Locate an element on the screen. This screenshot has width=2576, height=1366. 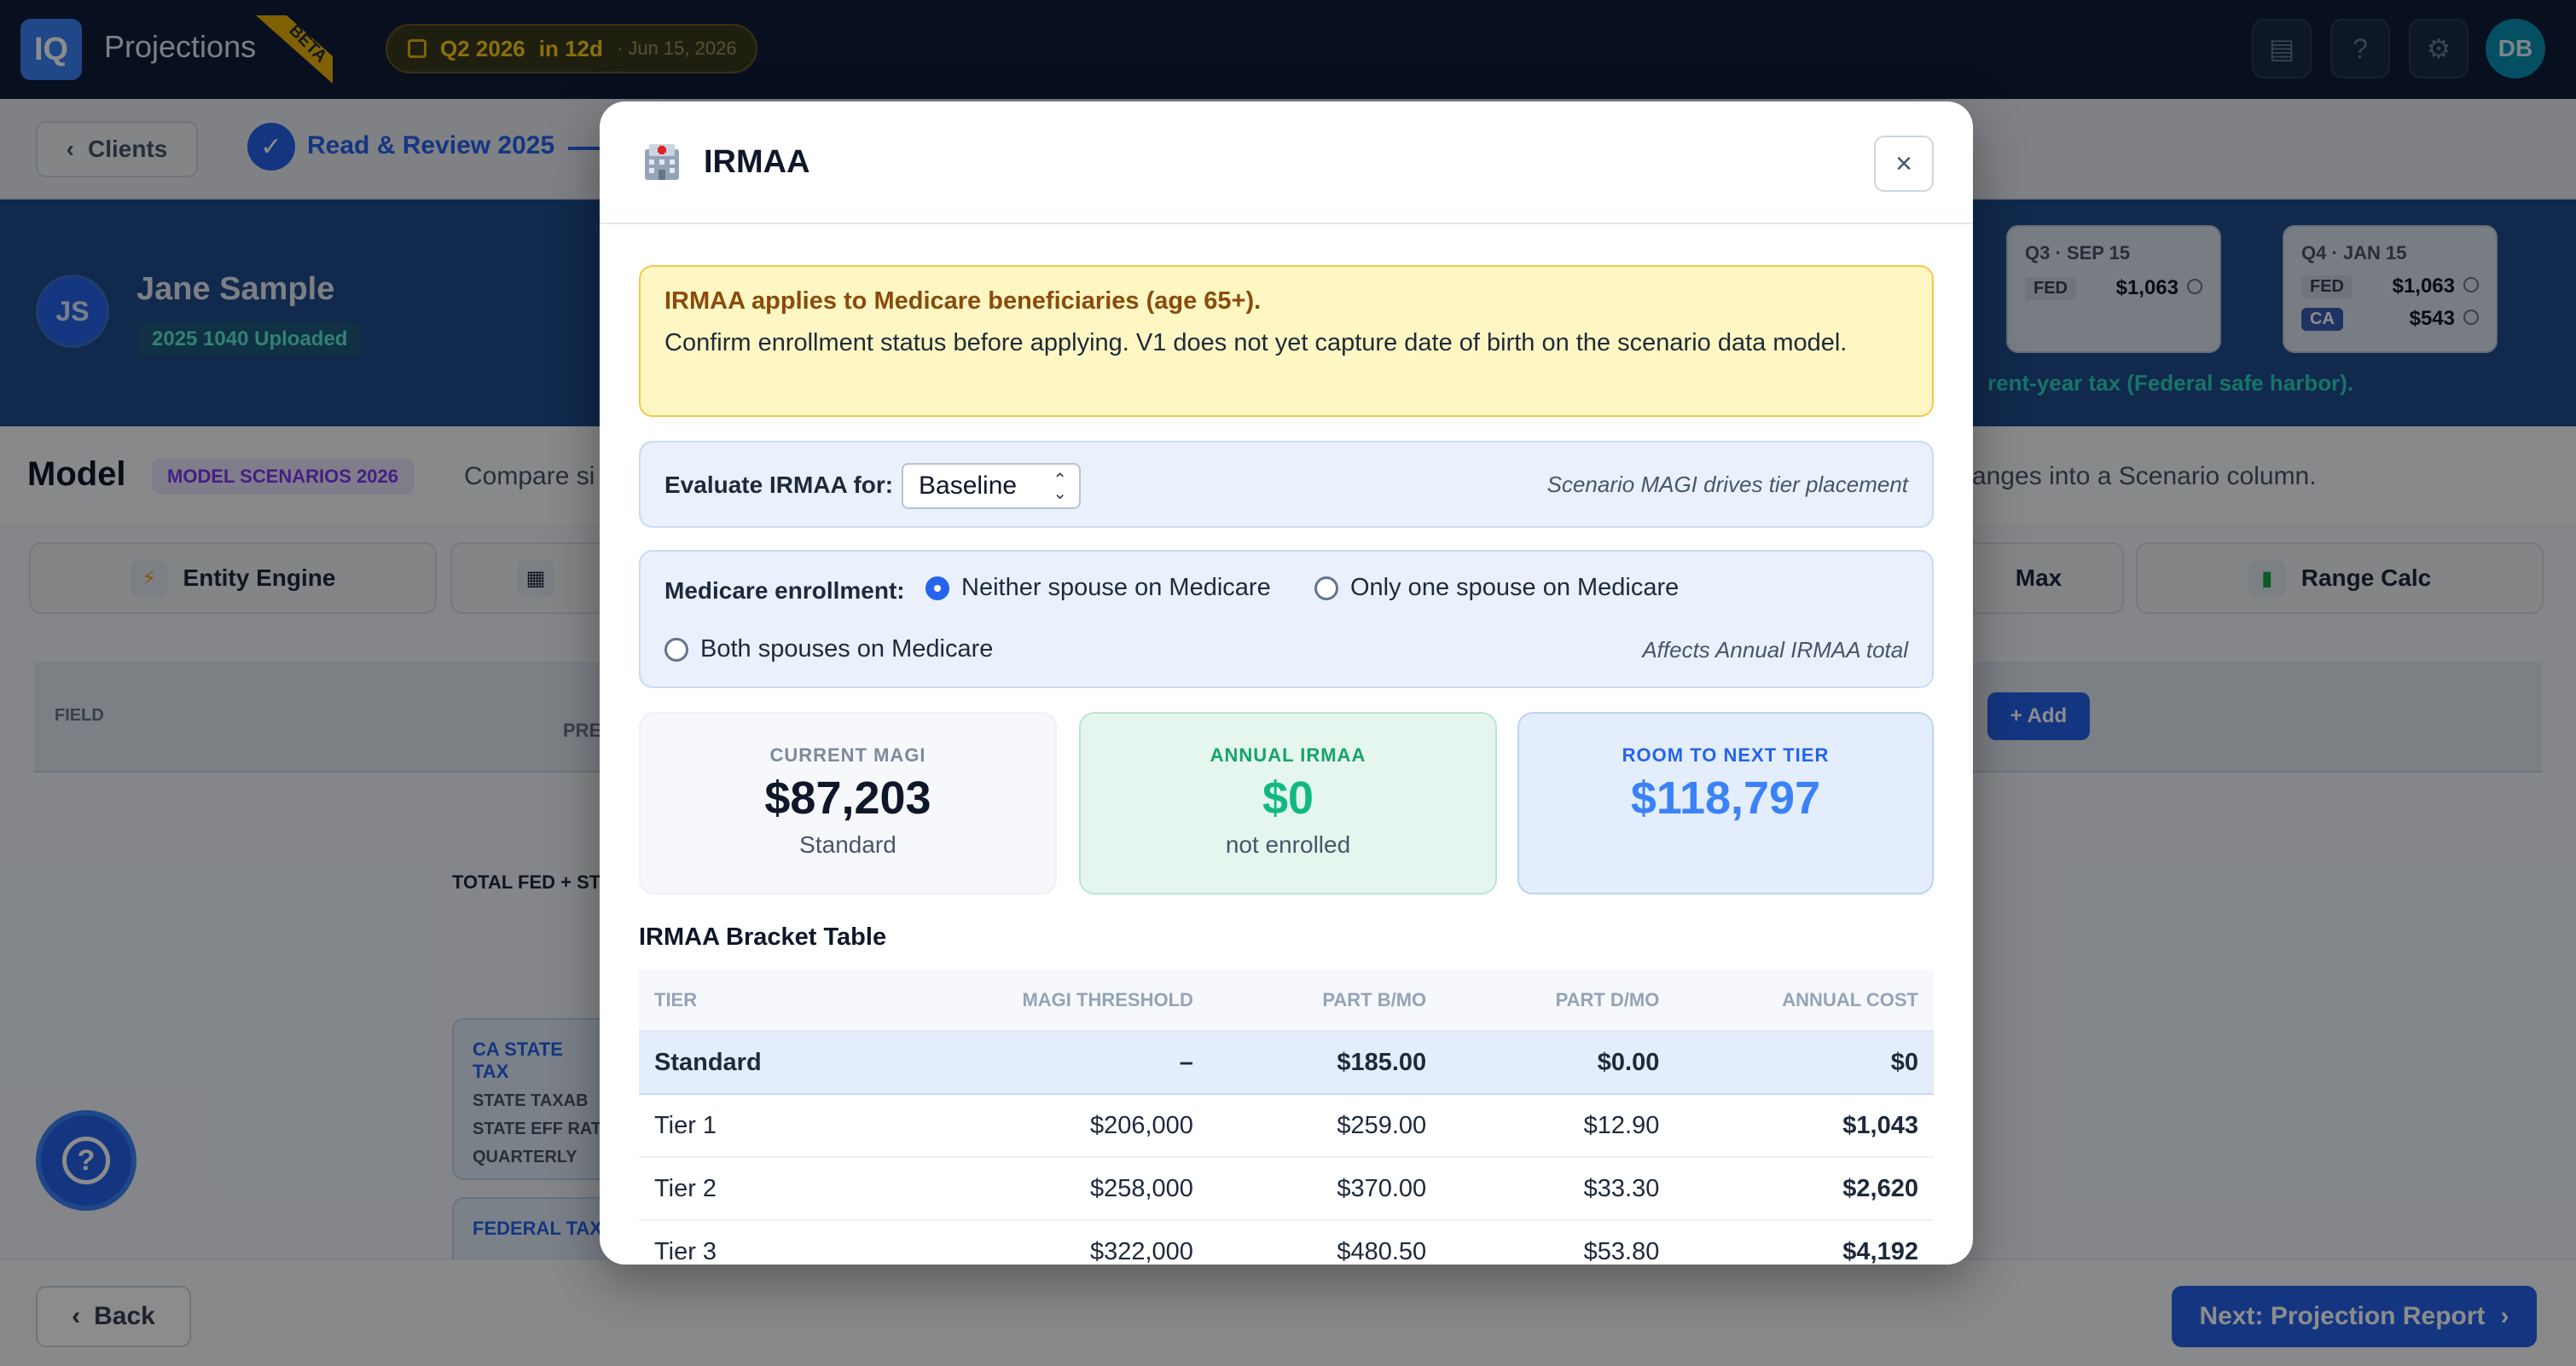
close-button: × is located at coordinates (1904, 164).